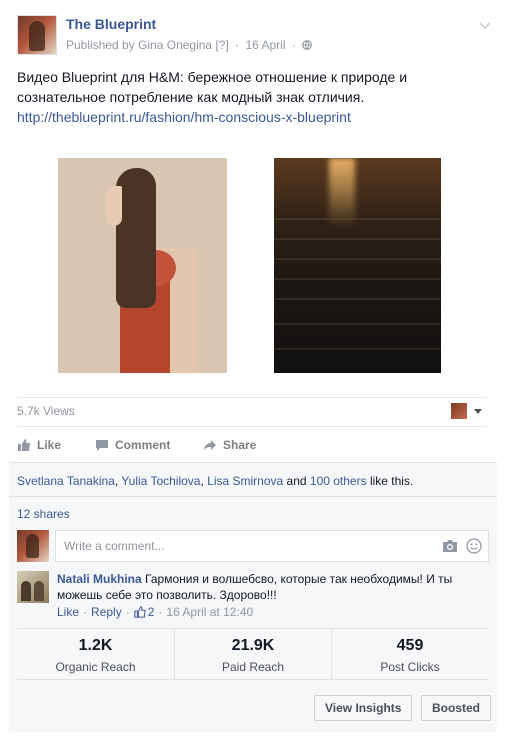  I want to click on comment-like-count: 2, so click(151, 612).